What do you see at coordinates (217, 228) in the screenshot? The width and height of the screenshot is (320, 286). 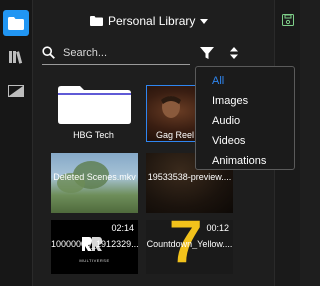 I see `duration-label: 00:12` at bounding box center [217, 228].